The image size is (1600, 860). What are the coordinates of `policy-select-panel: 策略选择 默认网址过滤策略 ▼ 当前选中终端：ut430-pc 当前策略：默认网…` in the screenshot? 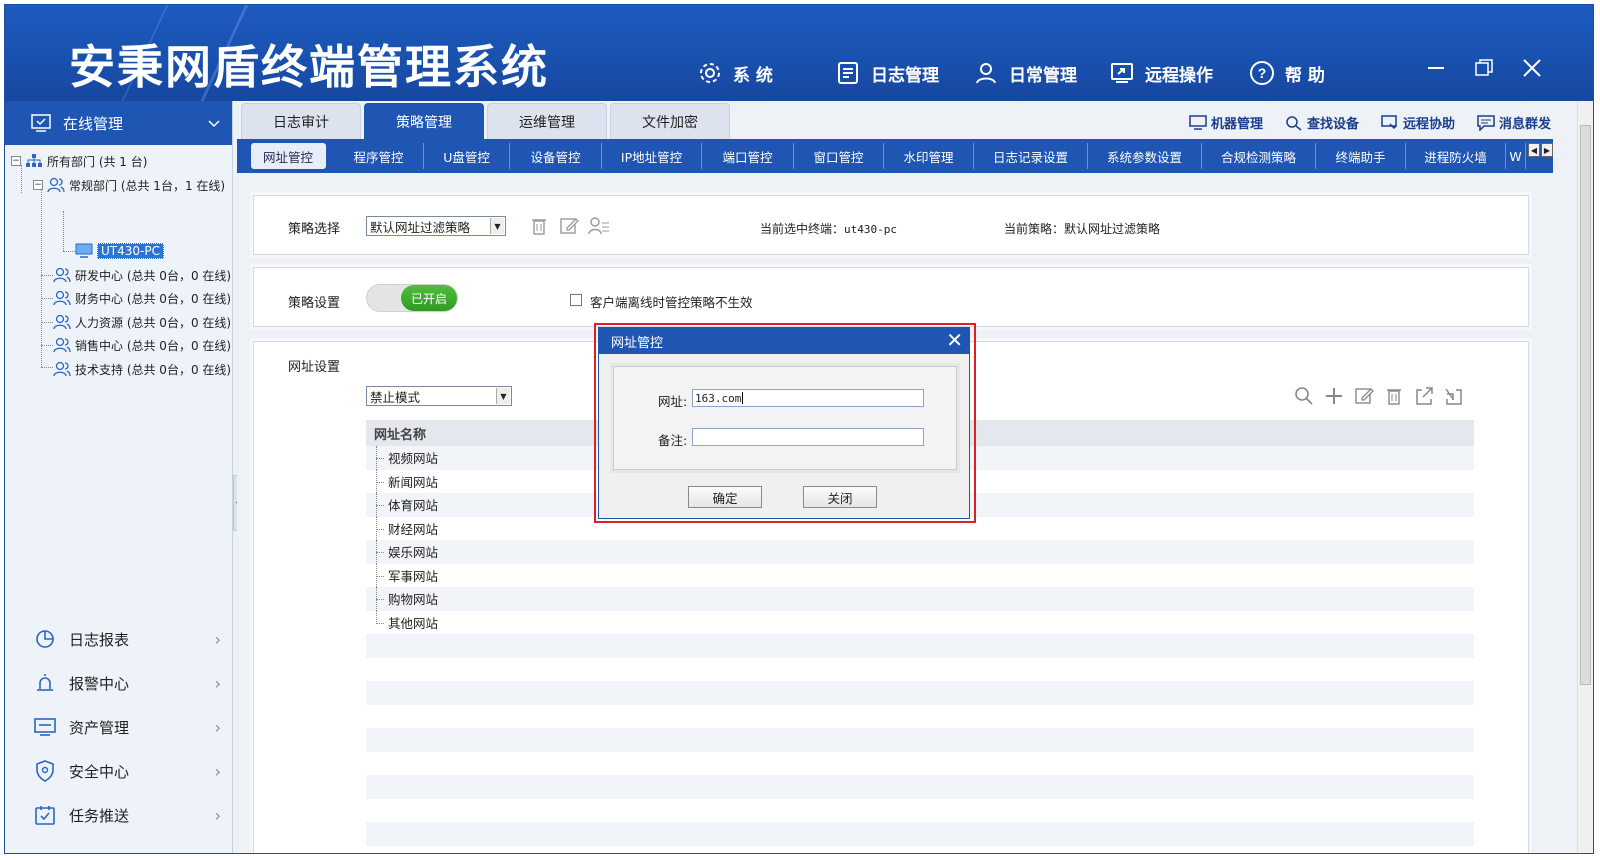 It's located at (891, 225).